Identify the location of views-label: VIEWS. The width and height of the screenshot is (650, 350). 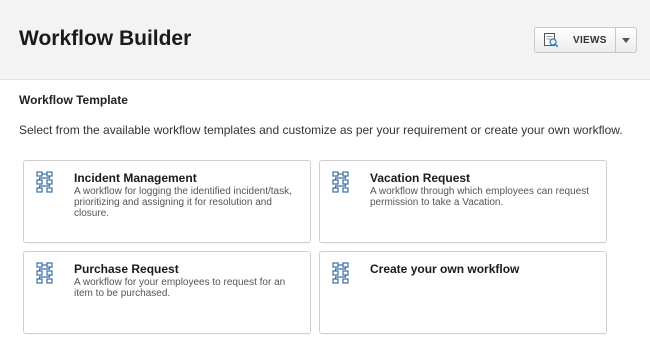
(590, 40).